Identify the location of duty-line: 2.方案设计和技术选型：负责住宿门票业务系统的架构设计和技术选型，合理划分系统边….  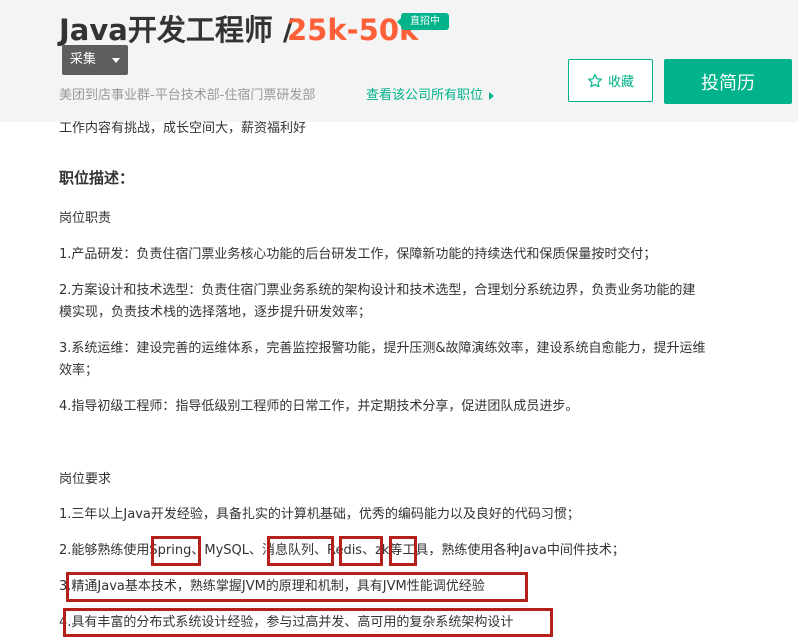
(377, 290).